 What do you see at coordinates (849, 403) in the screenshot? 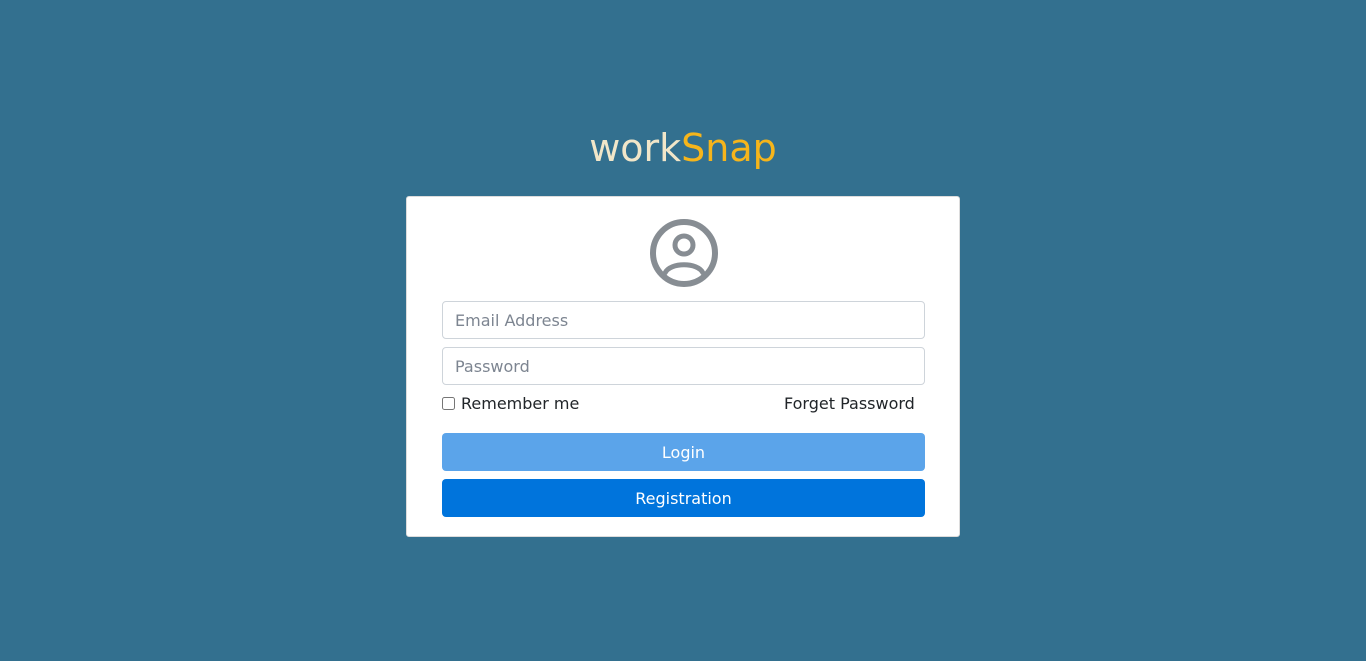
I see `forget-password-link: Forget Password` at bounding box center [849, 403].